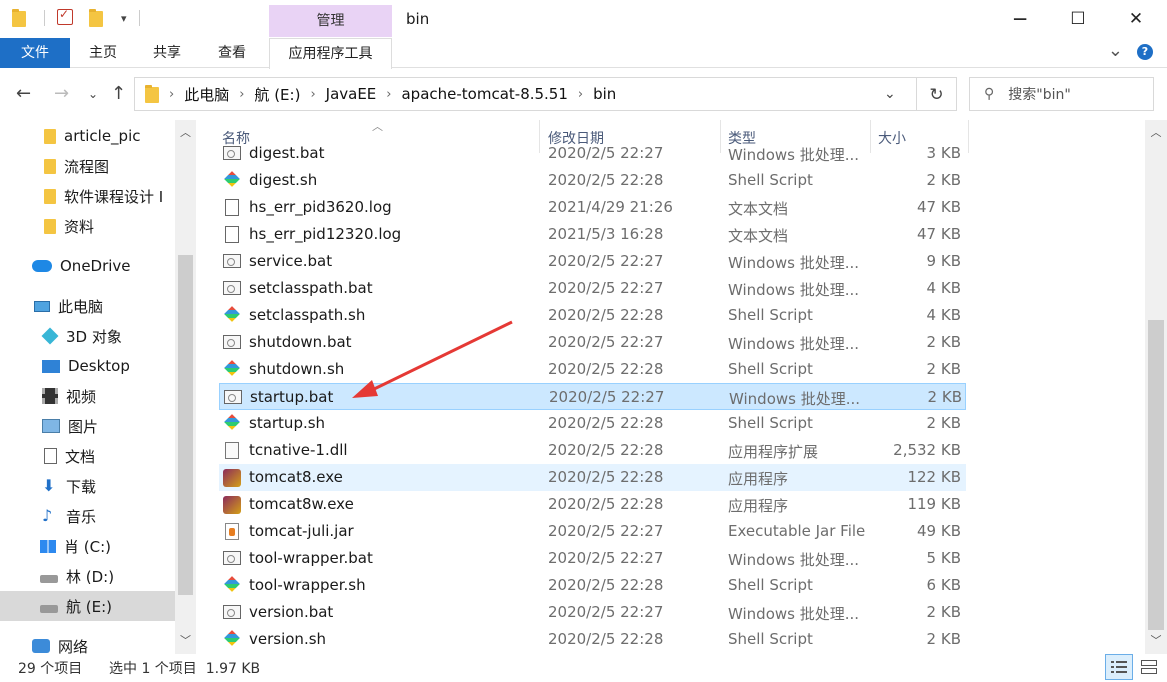  I want to click on nav-item-article-pic: article_pic, so click(87, 136).